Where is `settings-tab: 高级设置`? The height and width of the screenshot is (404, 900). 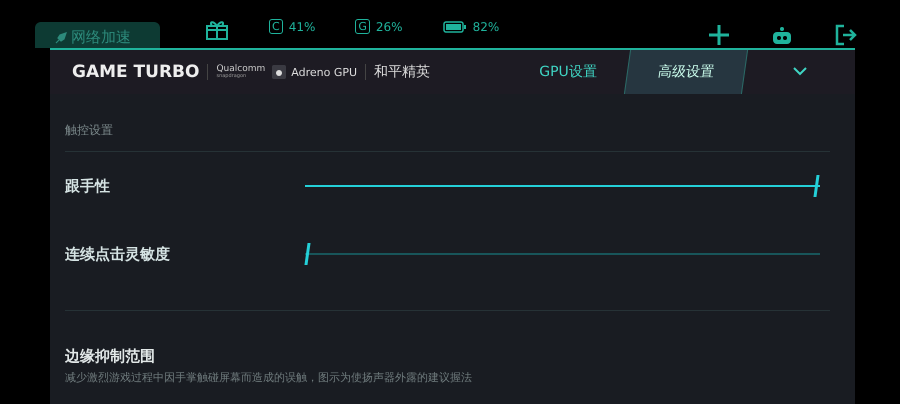 settings-tab: 高级设置 is located at coordinates (686, 72).